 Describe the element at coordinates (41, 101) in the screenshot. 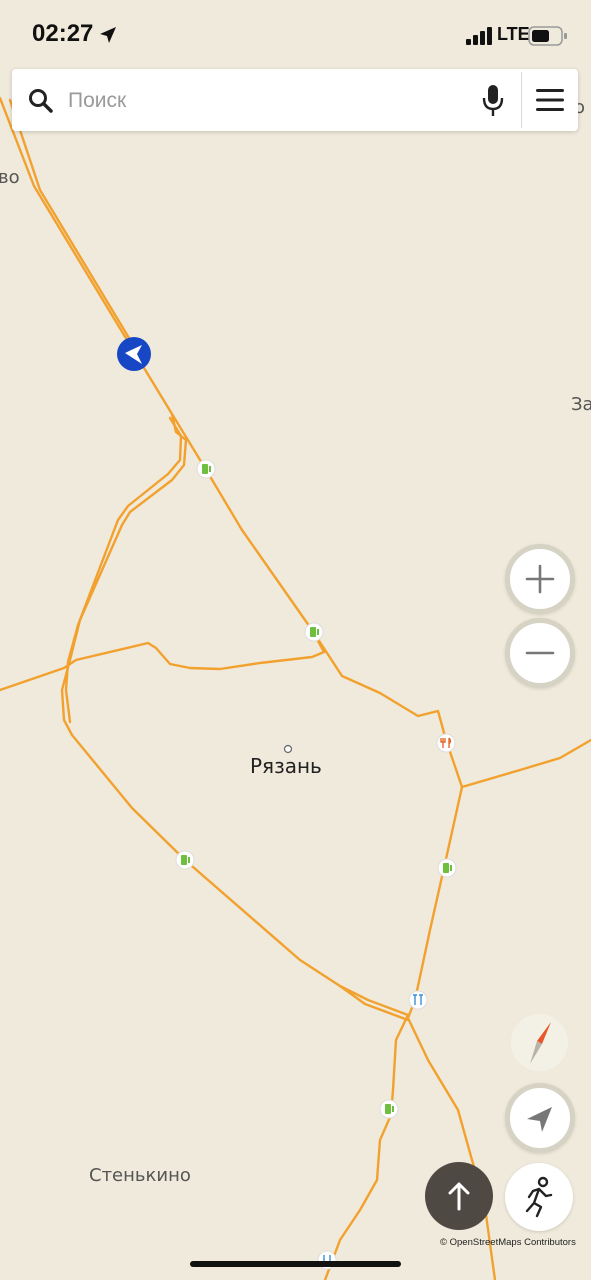

I see `search-icon` at that location.